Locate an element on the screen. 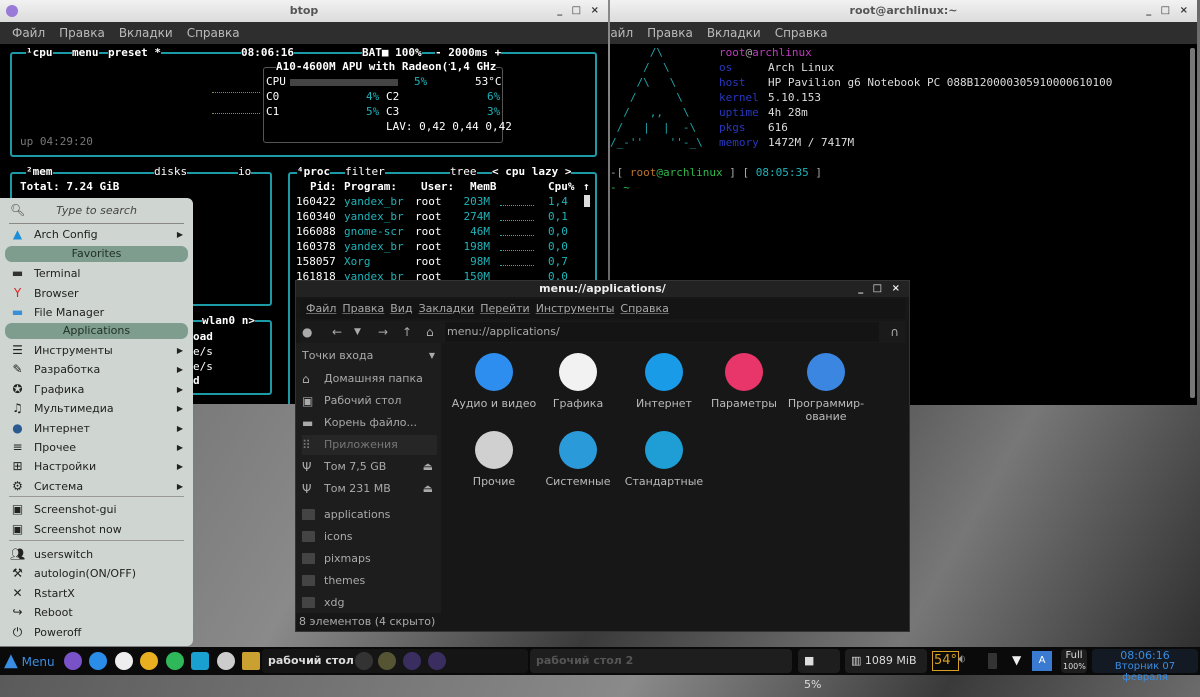 The height and width of the screenshot is (697, 1200). battery-icon is located at coordinates (992, 661).